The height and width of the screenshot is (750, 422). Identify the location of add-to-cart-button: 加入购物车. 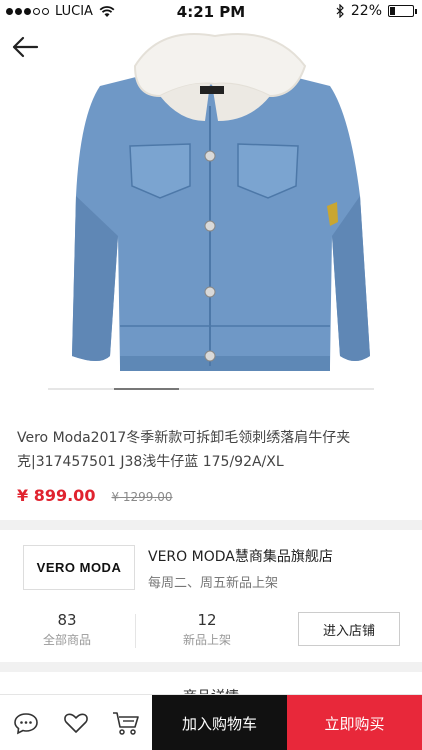
(219, 722).